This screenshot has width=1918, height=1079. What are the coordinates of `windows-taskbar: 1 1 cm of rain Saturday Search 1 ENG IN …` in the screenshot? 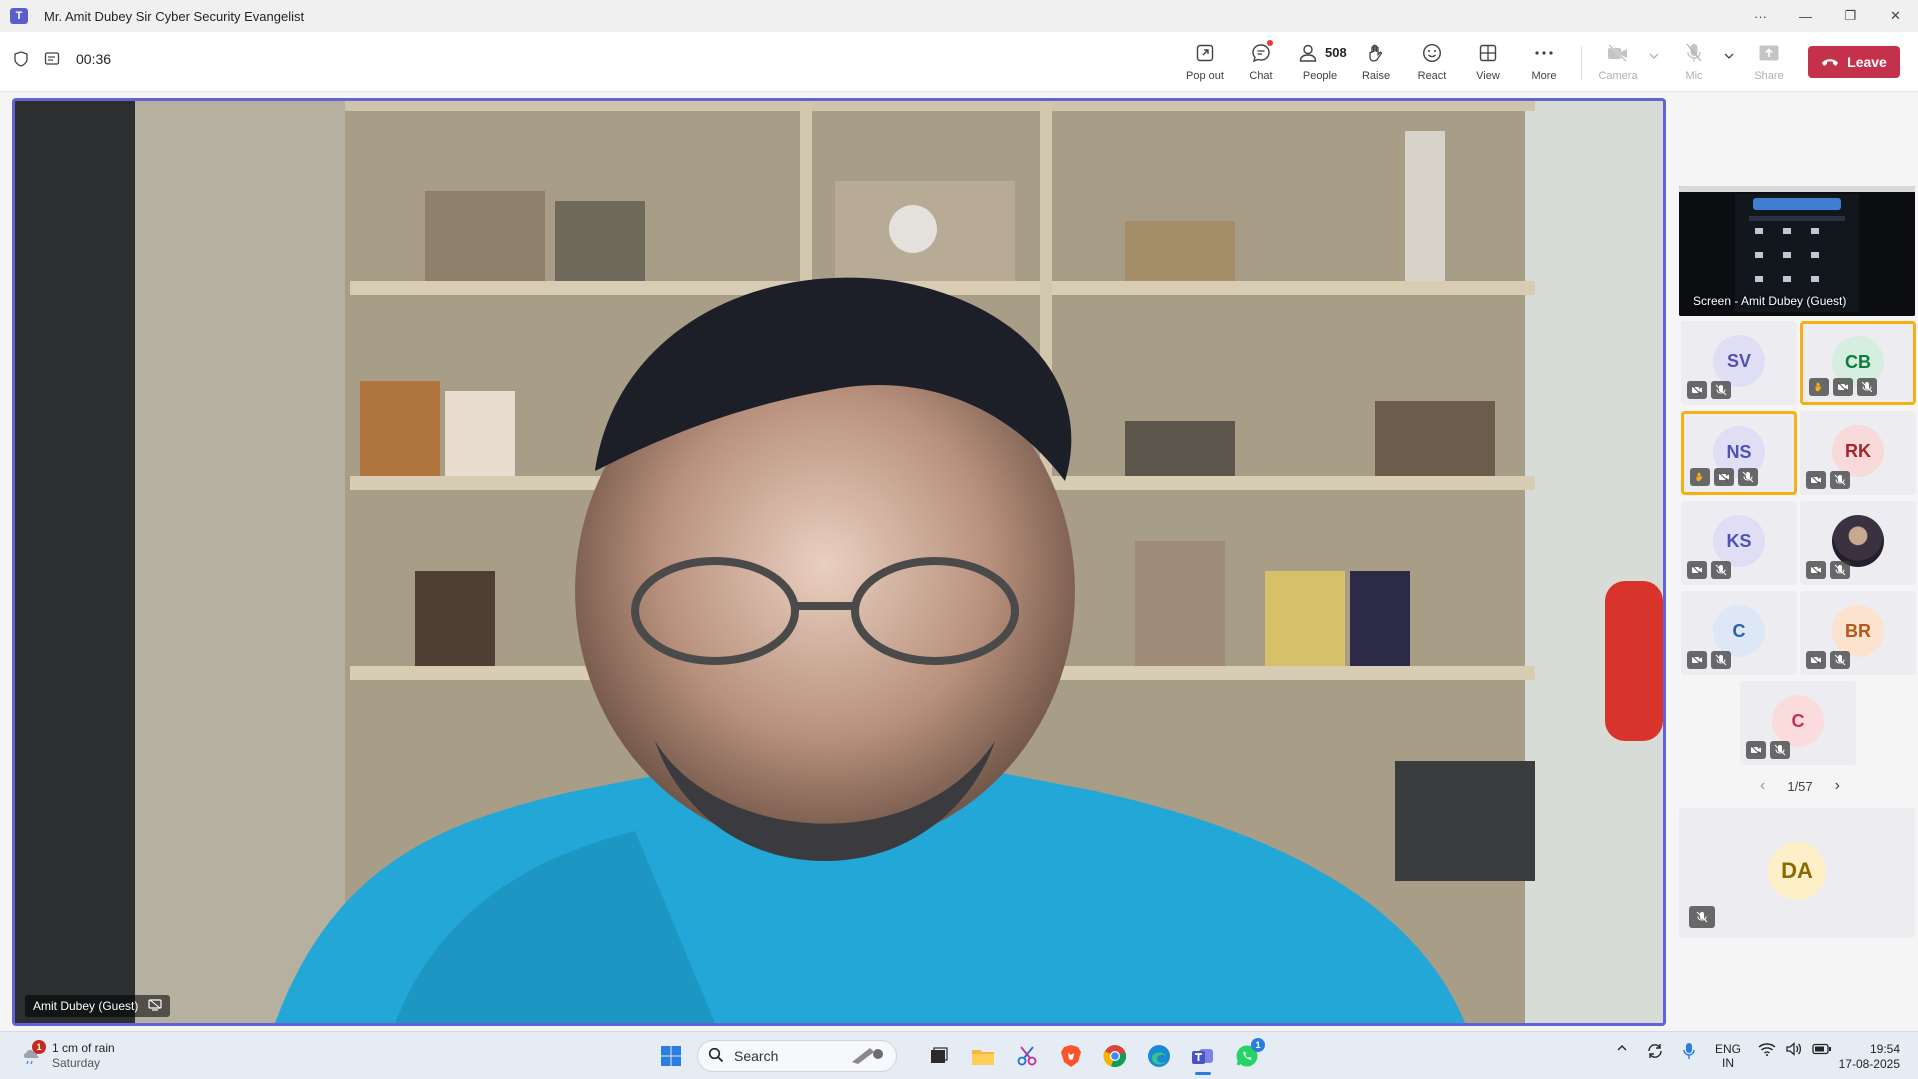 It's located at (959, 1055).